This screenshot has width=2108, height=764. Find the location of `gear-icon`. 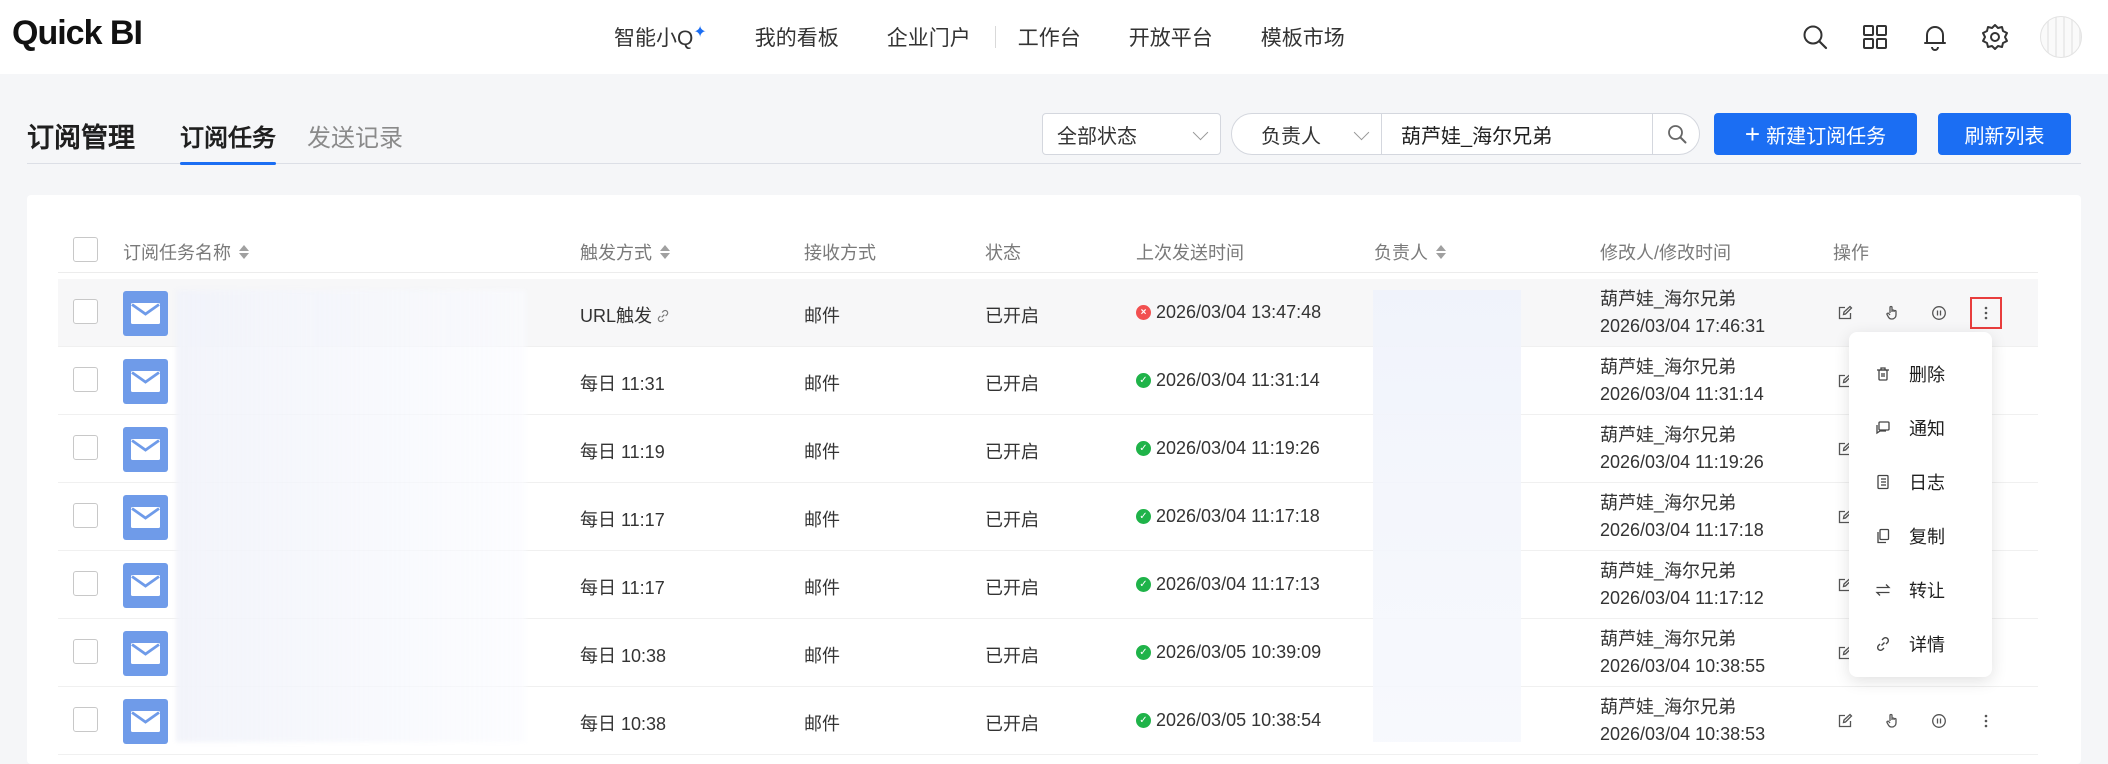

gear-icon is located at coordinates (1995, 37).